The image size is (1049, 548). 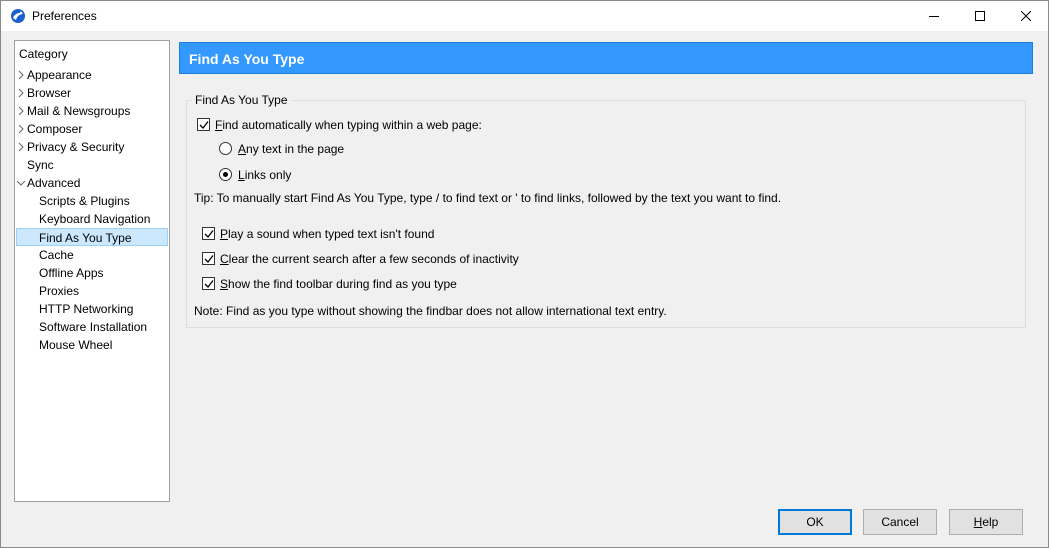 I want to click on tree-item-label: Software Installation, so click(x=93, y=327).